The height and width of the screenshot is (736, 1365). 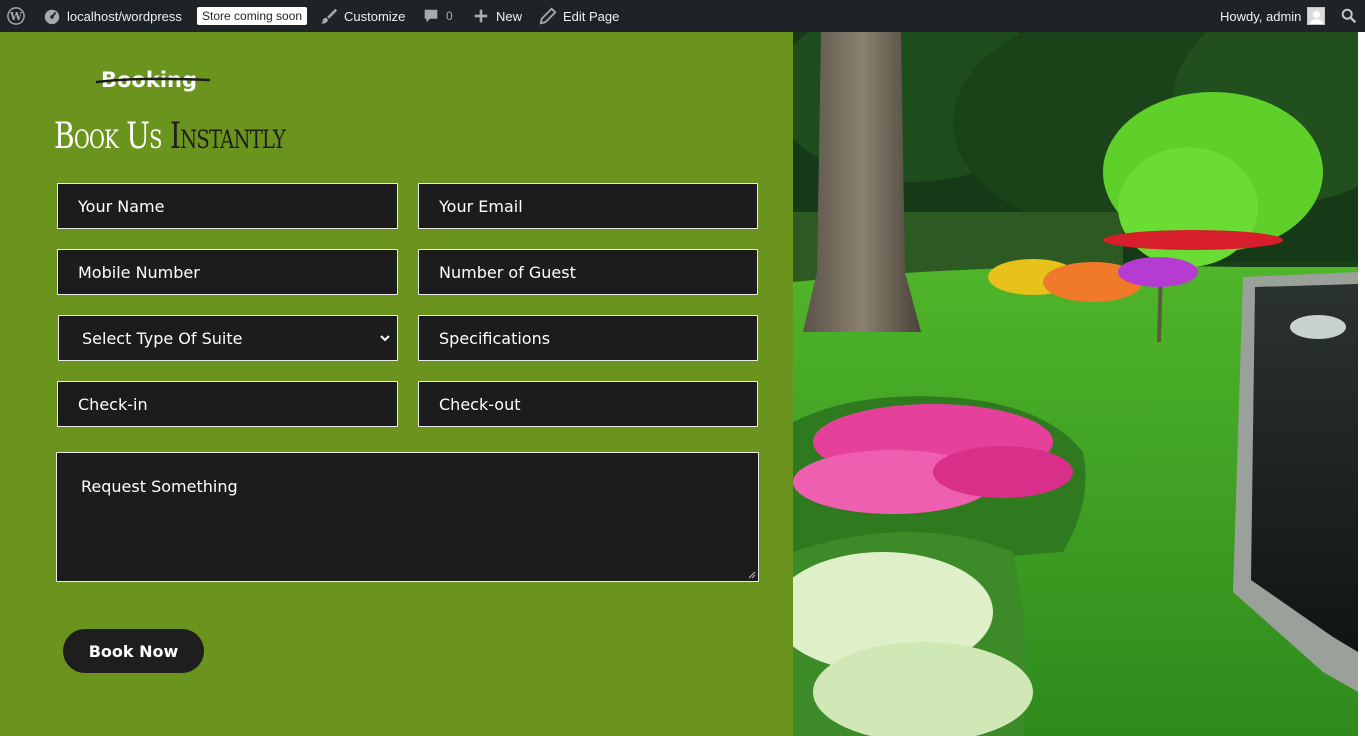 What do you see at coordinates (480, 404) in the screenshot?
I see `checkout-placeholder: Check-out` at bounding box center [480, 404].